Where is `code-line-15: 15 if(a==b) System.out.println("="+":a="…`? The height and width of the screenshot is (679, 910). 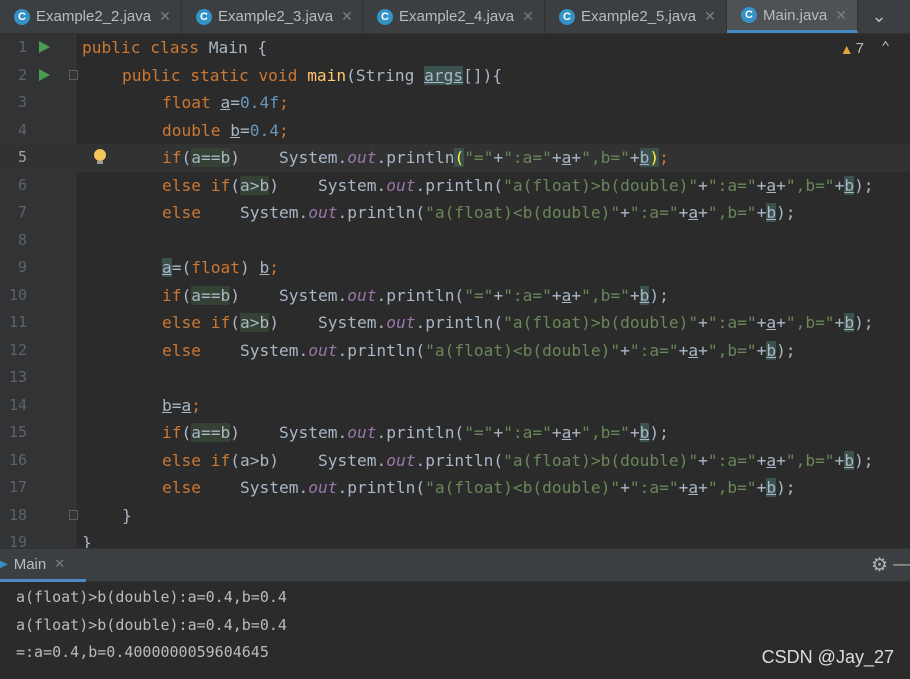
code-line-15: 15 if(a==b) System.out.println("="+":a="… is located at coordinates (455, 433).